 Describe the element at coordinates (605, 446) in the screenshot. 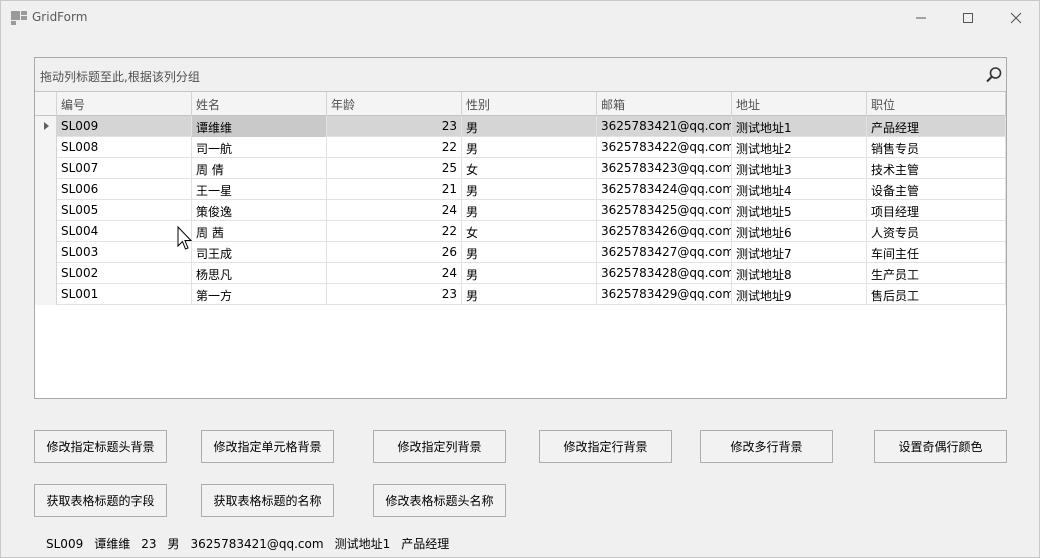

I see `action-button: 修改指定行背景` at that location.